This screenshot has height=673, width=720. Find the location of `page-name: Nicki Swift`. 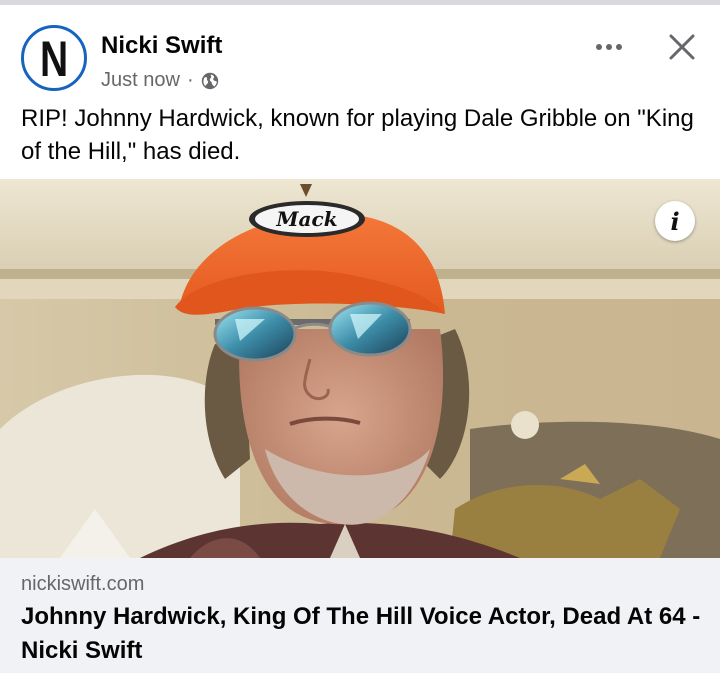

page-name: Nicki Swift is located at coordinates (161, 46).